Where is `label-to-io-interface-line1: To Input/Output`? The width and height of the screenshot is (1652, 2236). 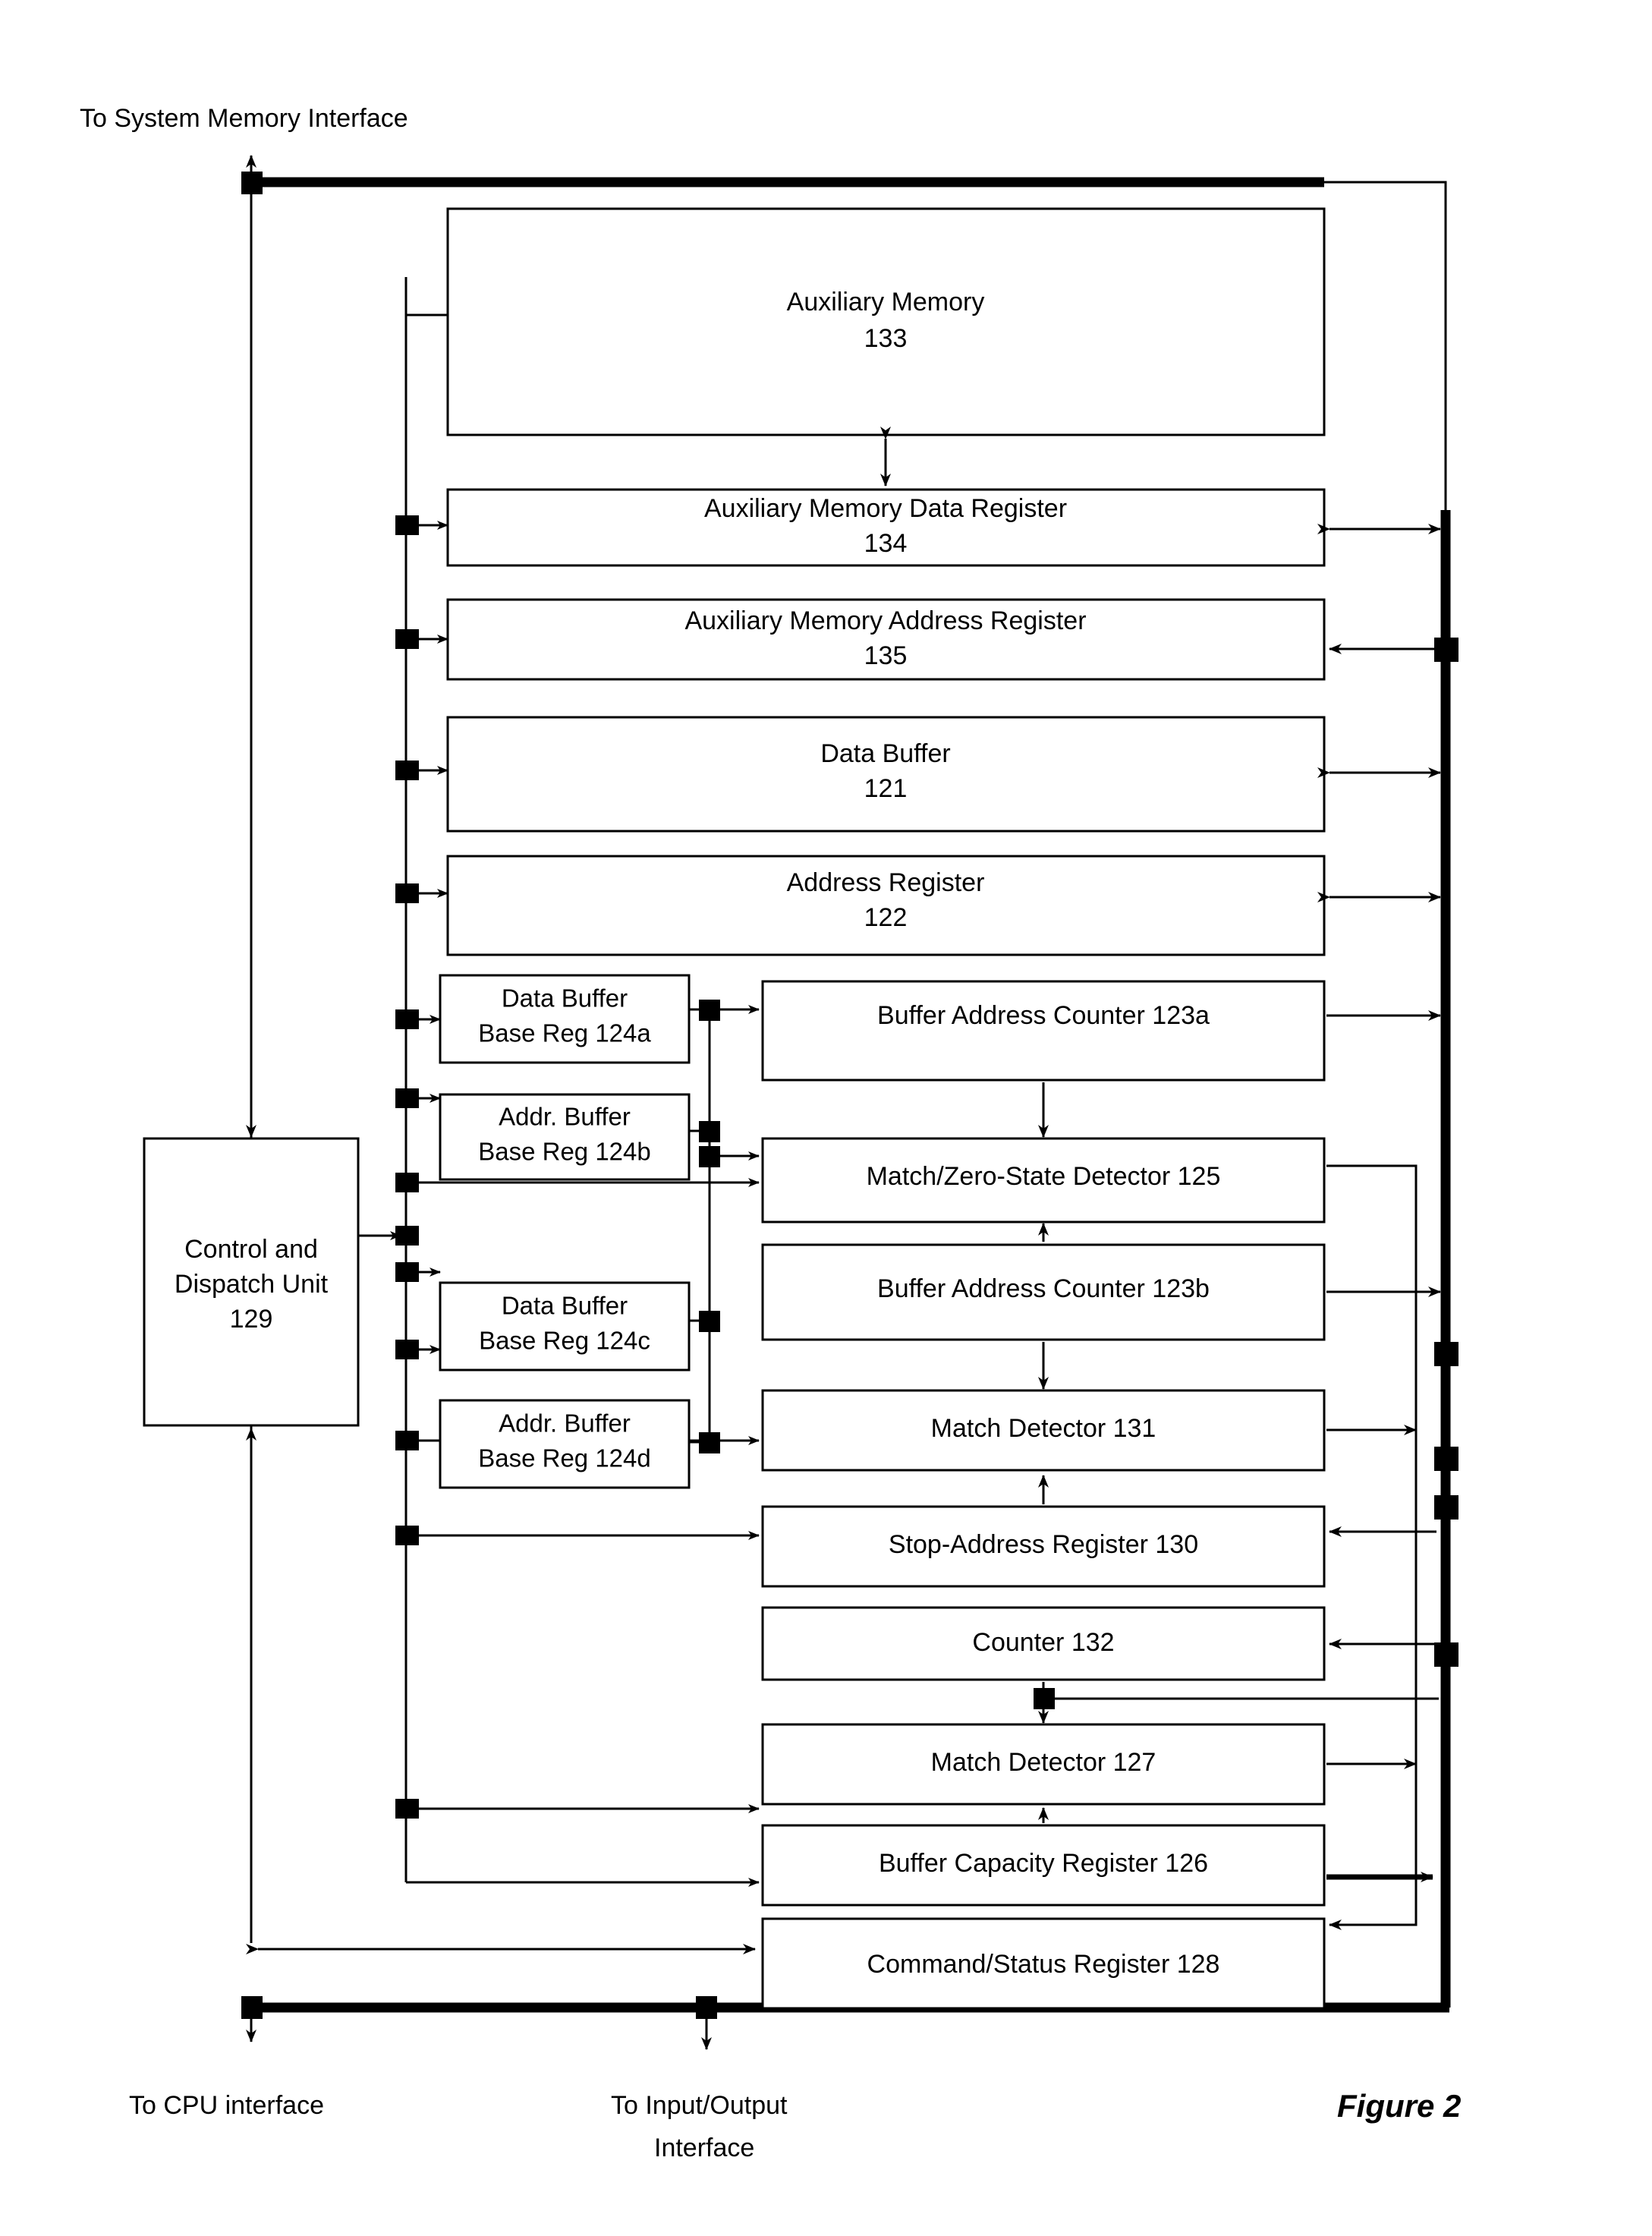 label-to-io-interface-line1: To Input/Output is located at coordinates (699, 2105).